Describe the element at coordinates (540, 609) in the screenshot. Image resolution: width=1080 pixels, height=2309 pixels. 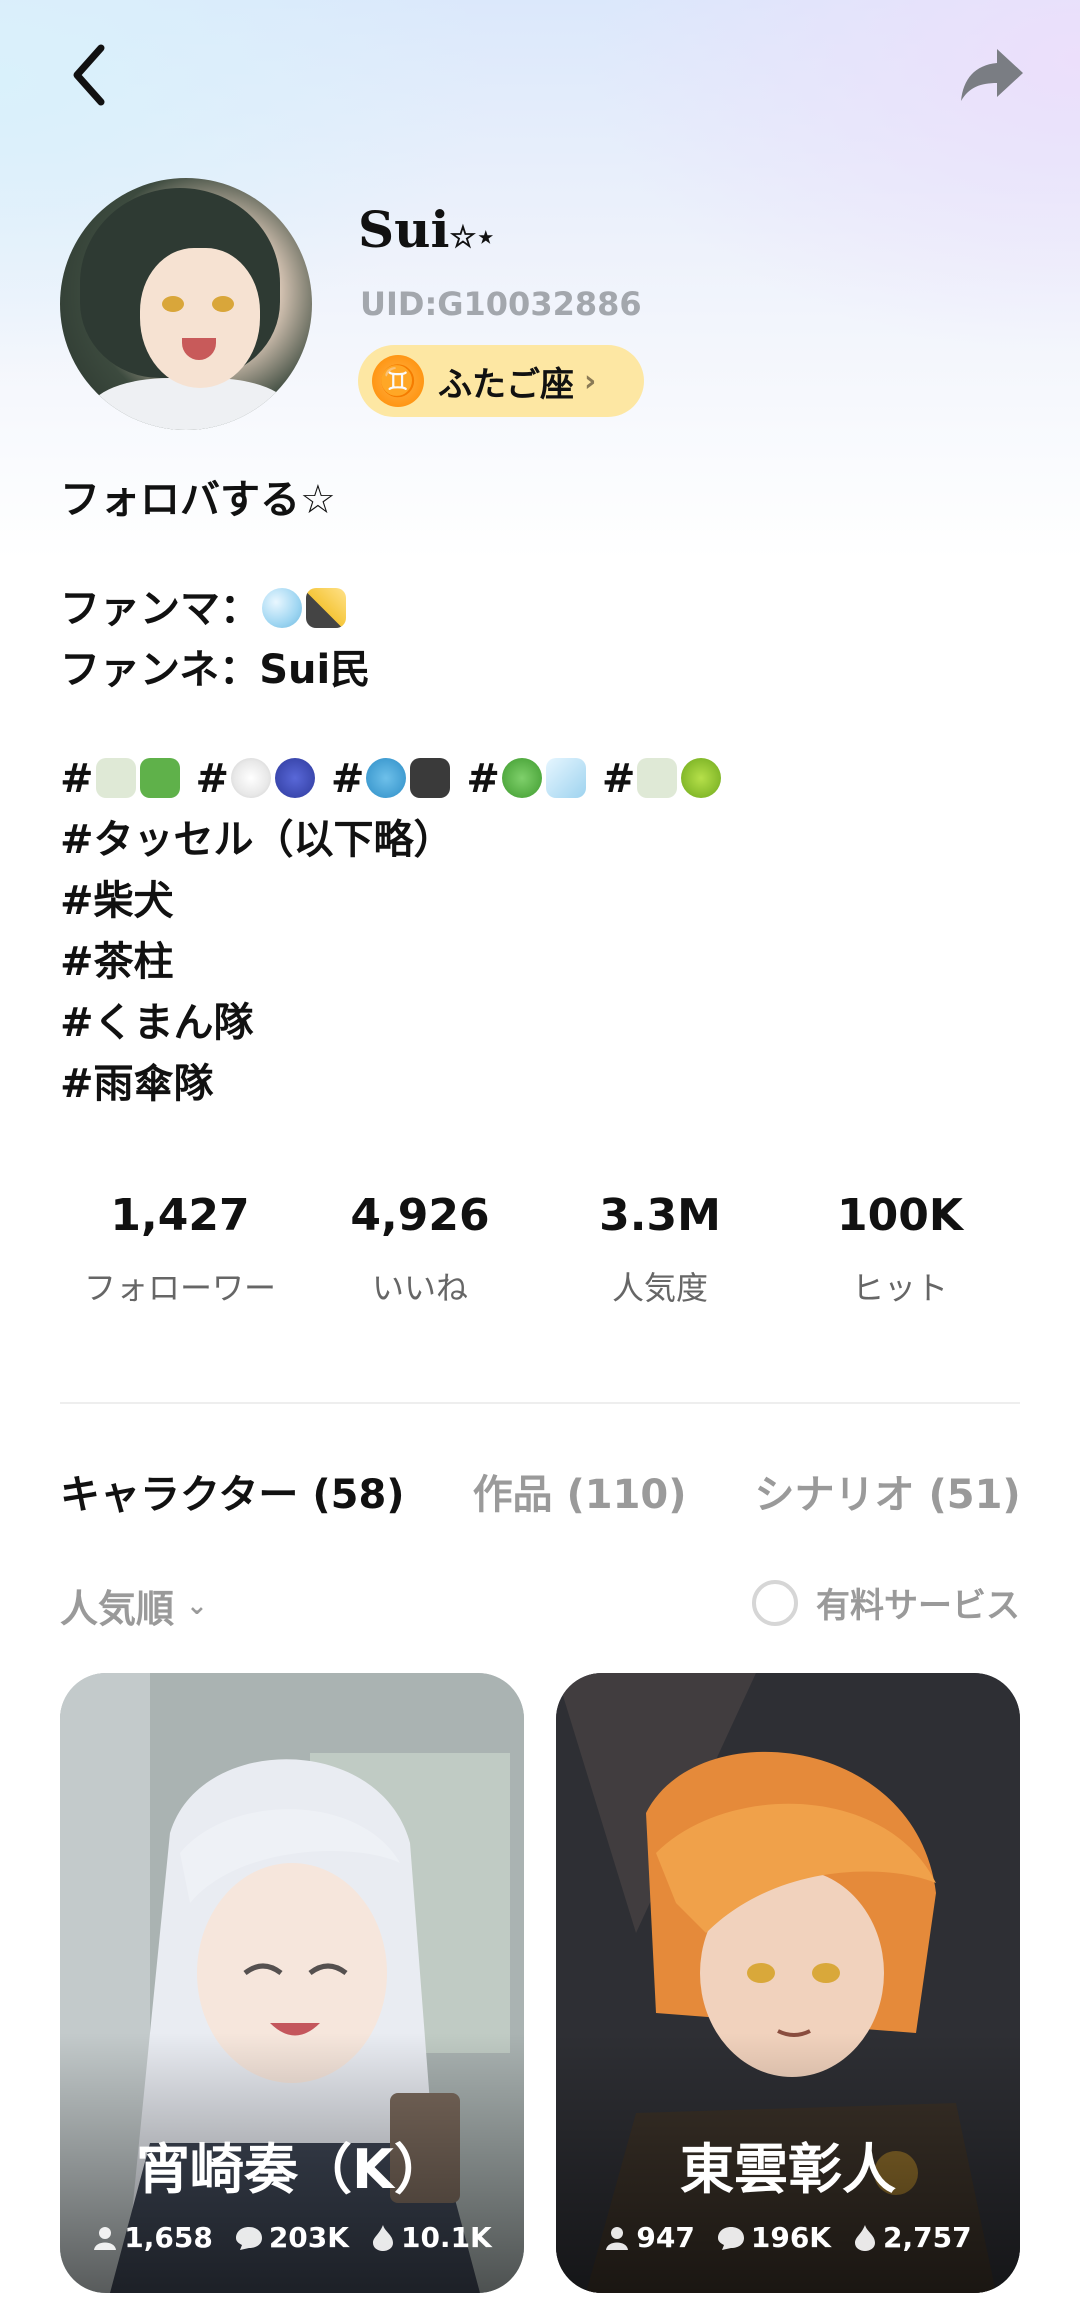
I see `fanmark-line: ファンマ：` at that location.